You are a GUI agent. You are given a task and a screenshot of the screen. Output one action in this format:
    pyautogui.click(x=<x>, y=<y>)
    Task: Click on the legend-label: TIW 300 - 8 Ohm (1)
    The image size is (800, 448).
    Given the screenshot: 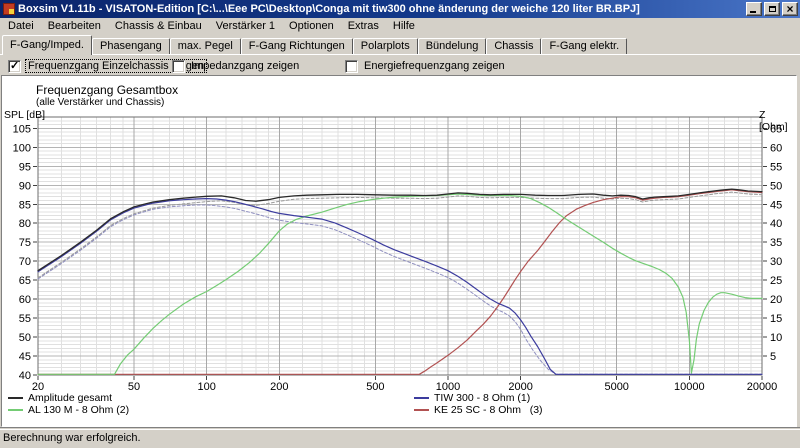 What is the action you would take?
    pyautogui.click(x=482, y=398)
    